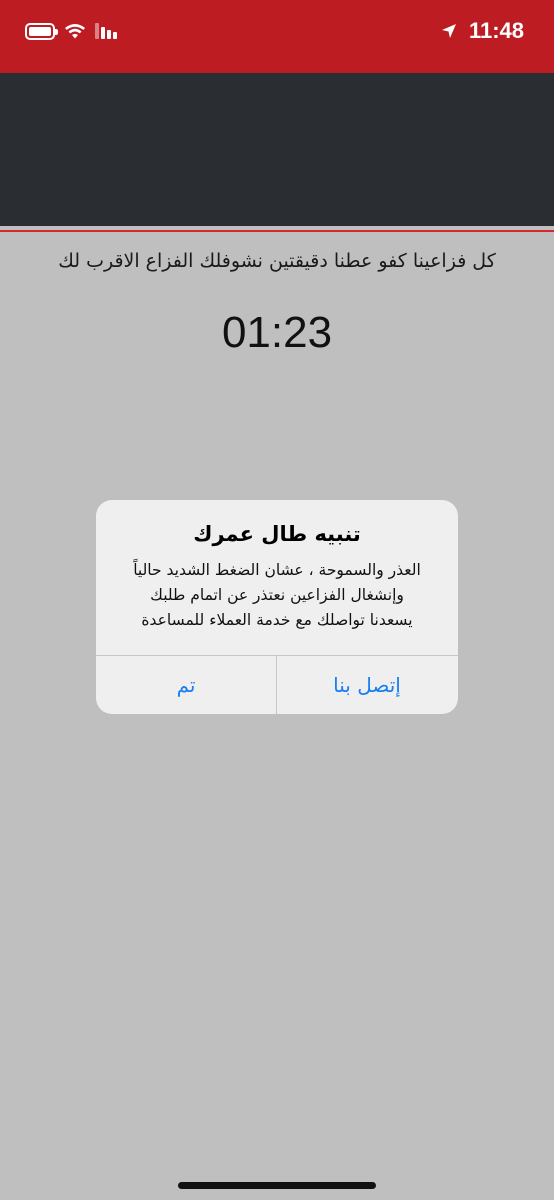  Describe the element at coordinates (367, 685) in the screenshot. I see `contact-us-button: إتصل بنا` at that location.